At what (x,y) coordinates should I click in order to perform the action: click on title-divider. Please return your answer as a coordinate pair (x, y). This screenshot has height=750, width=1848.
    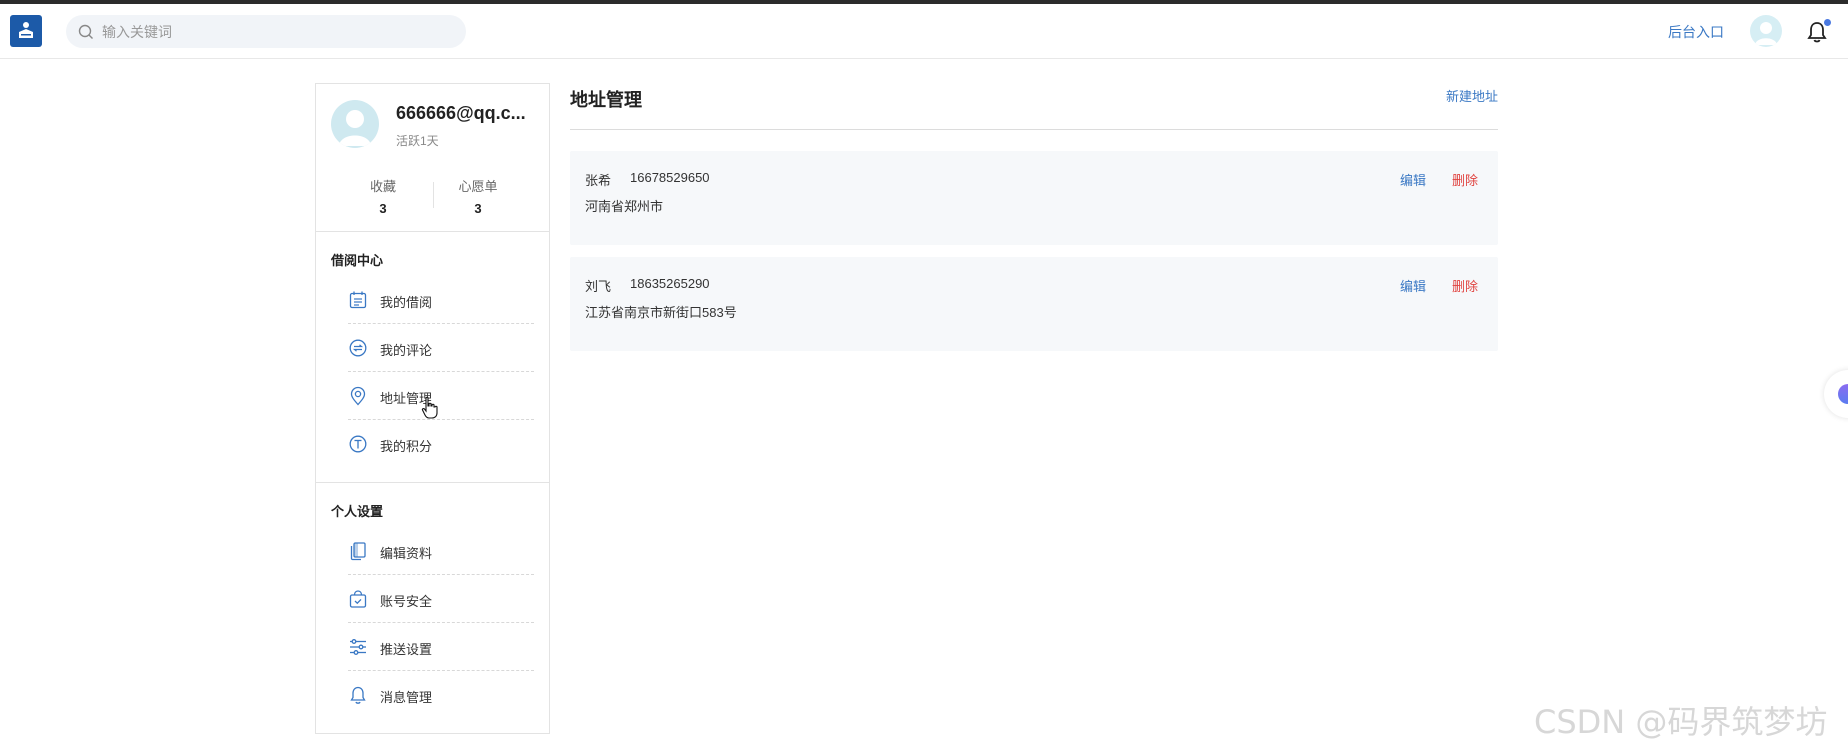
    Looking at the image, I should click on (1034, 129).